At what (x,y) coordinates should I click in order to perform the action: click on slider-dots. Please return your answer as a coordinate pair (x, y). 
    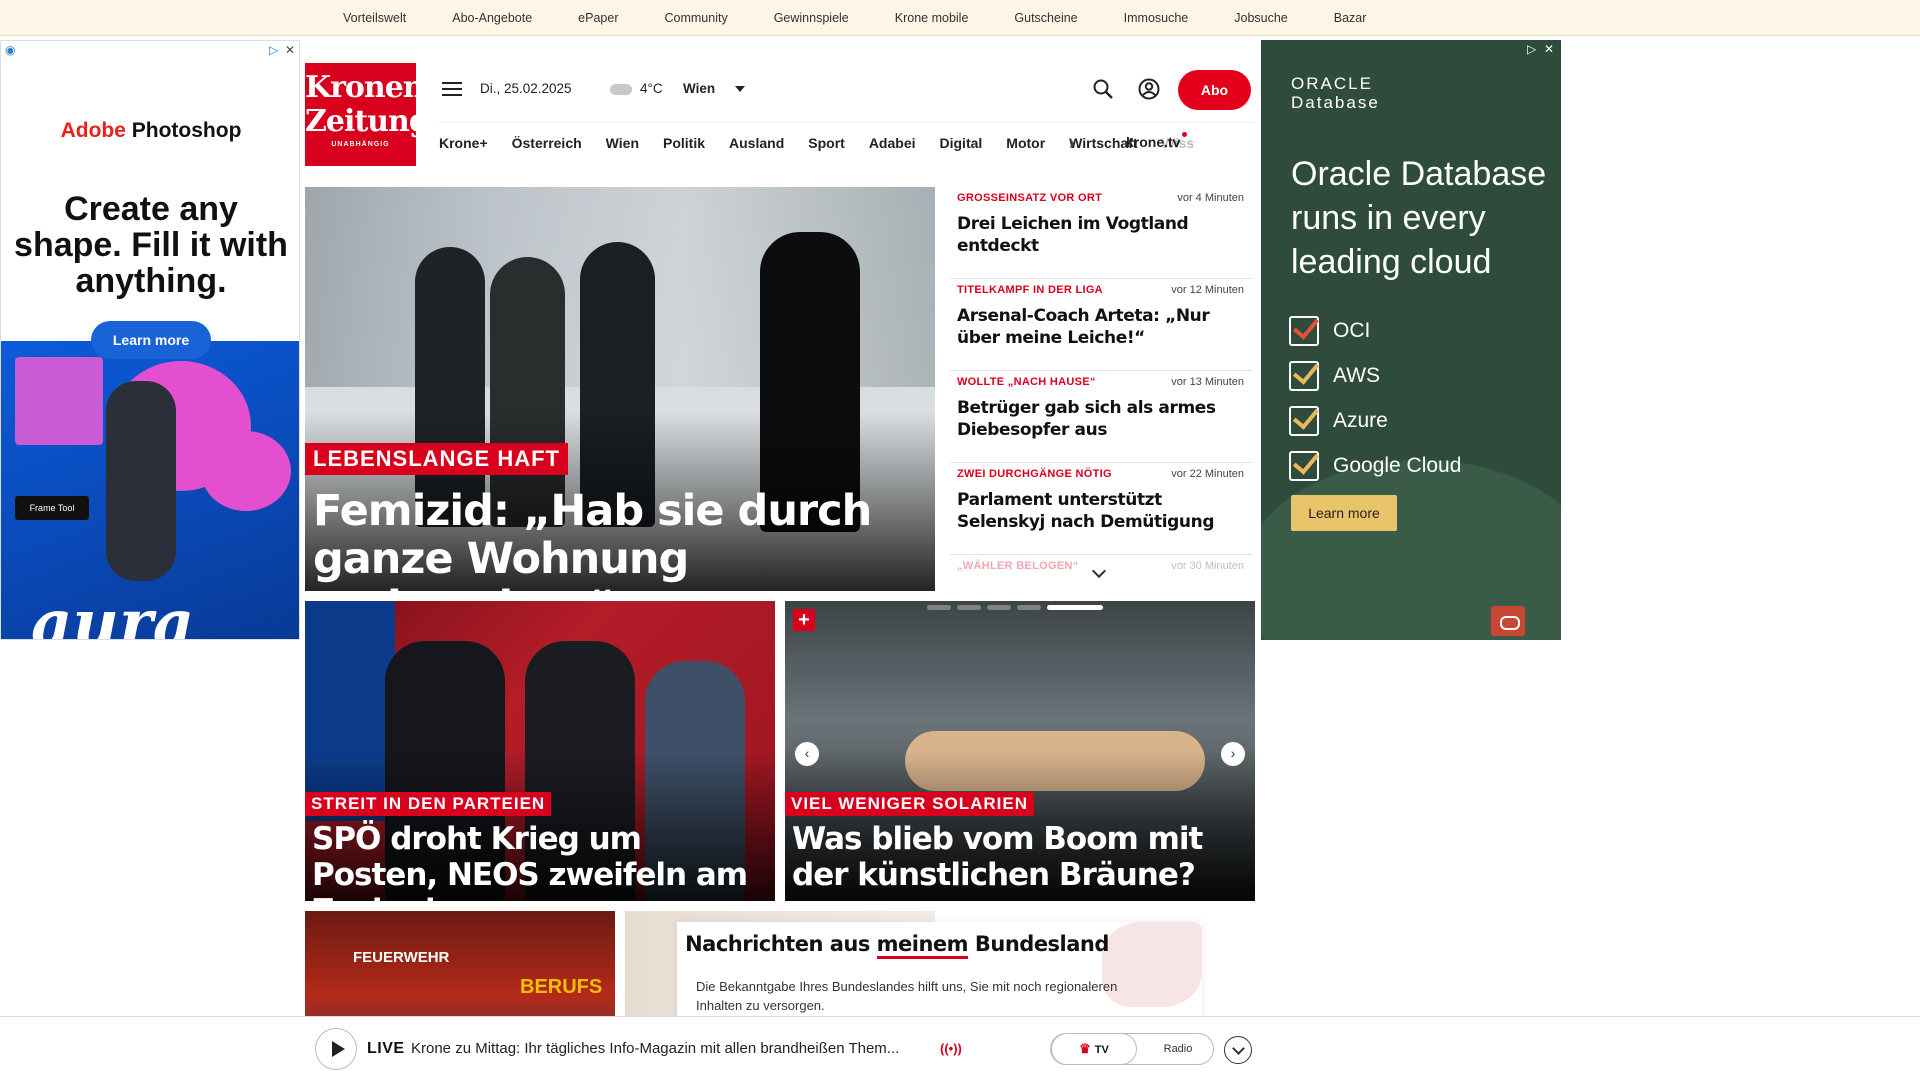
    Looking at the image, I should click on (1015, 607).